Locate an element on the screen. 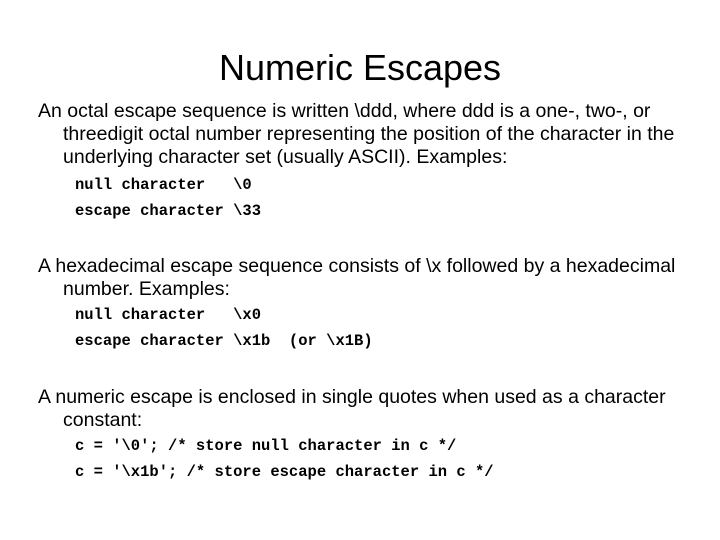 The image size is (720, 540). section-octal-examples: null character \0 escape character \33 is located at coordinates (362, 198).